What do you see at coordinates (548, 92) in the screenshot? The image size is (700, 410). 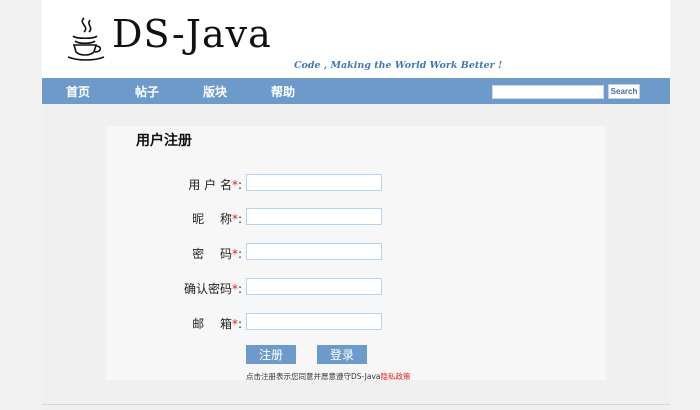 I see `search-input` at bounding box center [548, 92].